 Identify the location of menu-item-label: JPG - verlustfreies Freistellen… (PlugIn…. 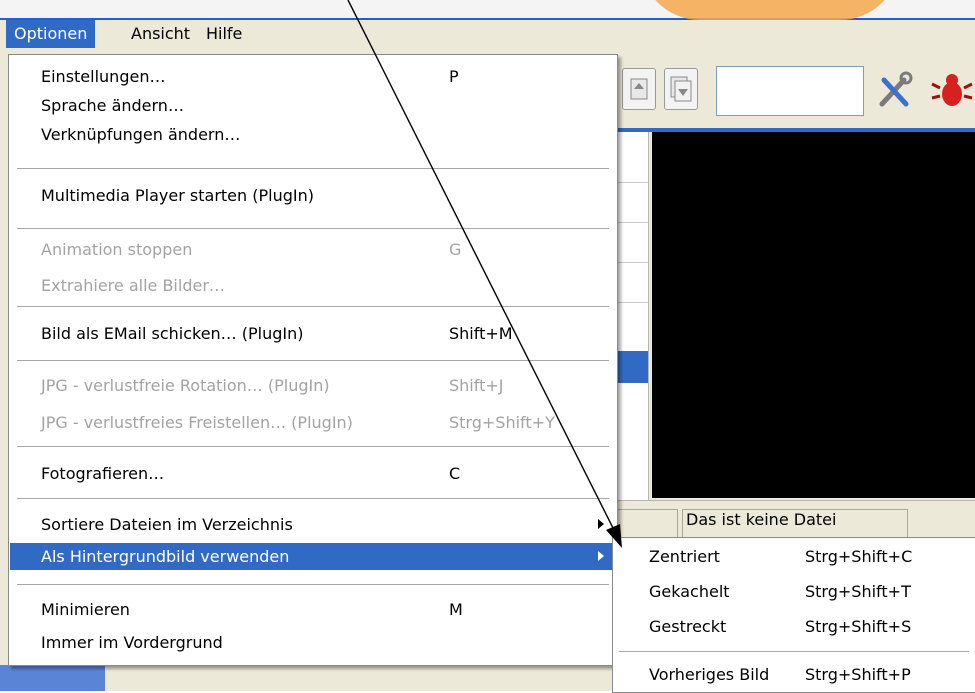
(197, 422).